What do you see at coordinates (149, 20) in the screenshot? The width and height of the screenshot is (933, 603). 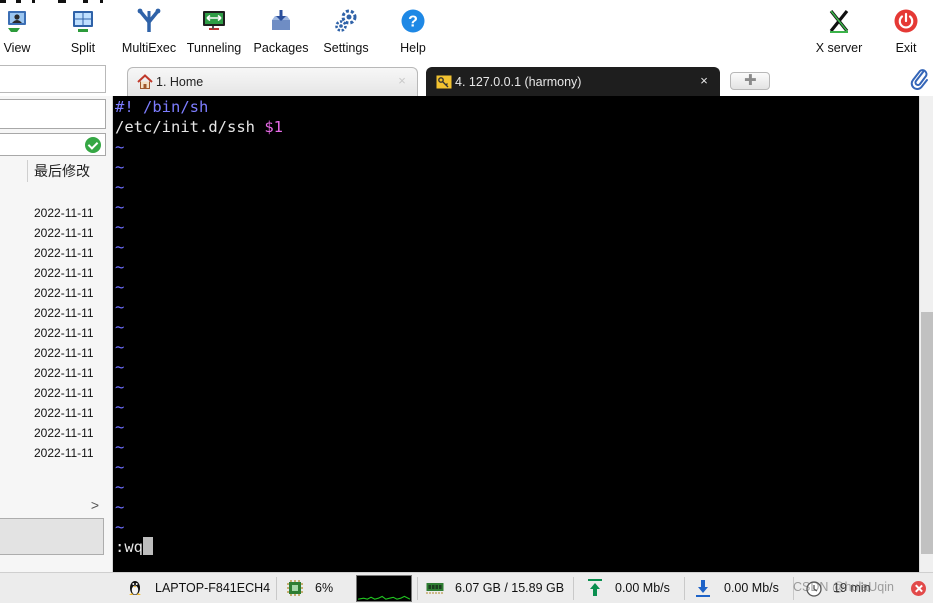 I see `multiexec-fork-icon` at bounding box center [149, 20].